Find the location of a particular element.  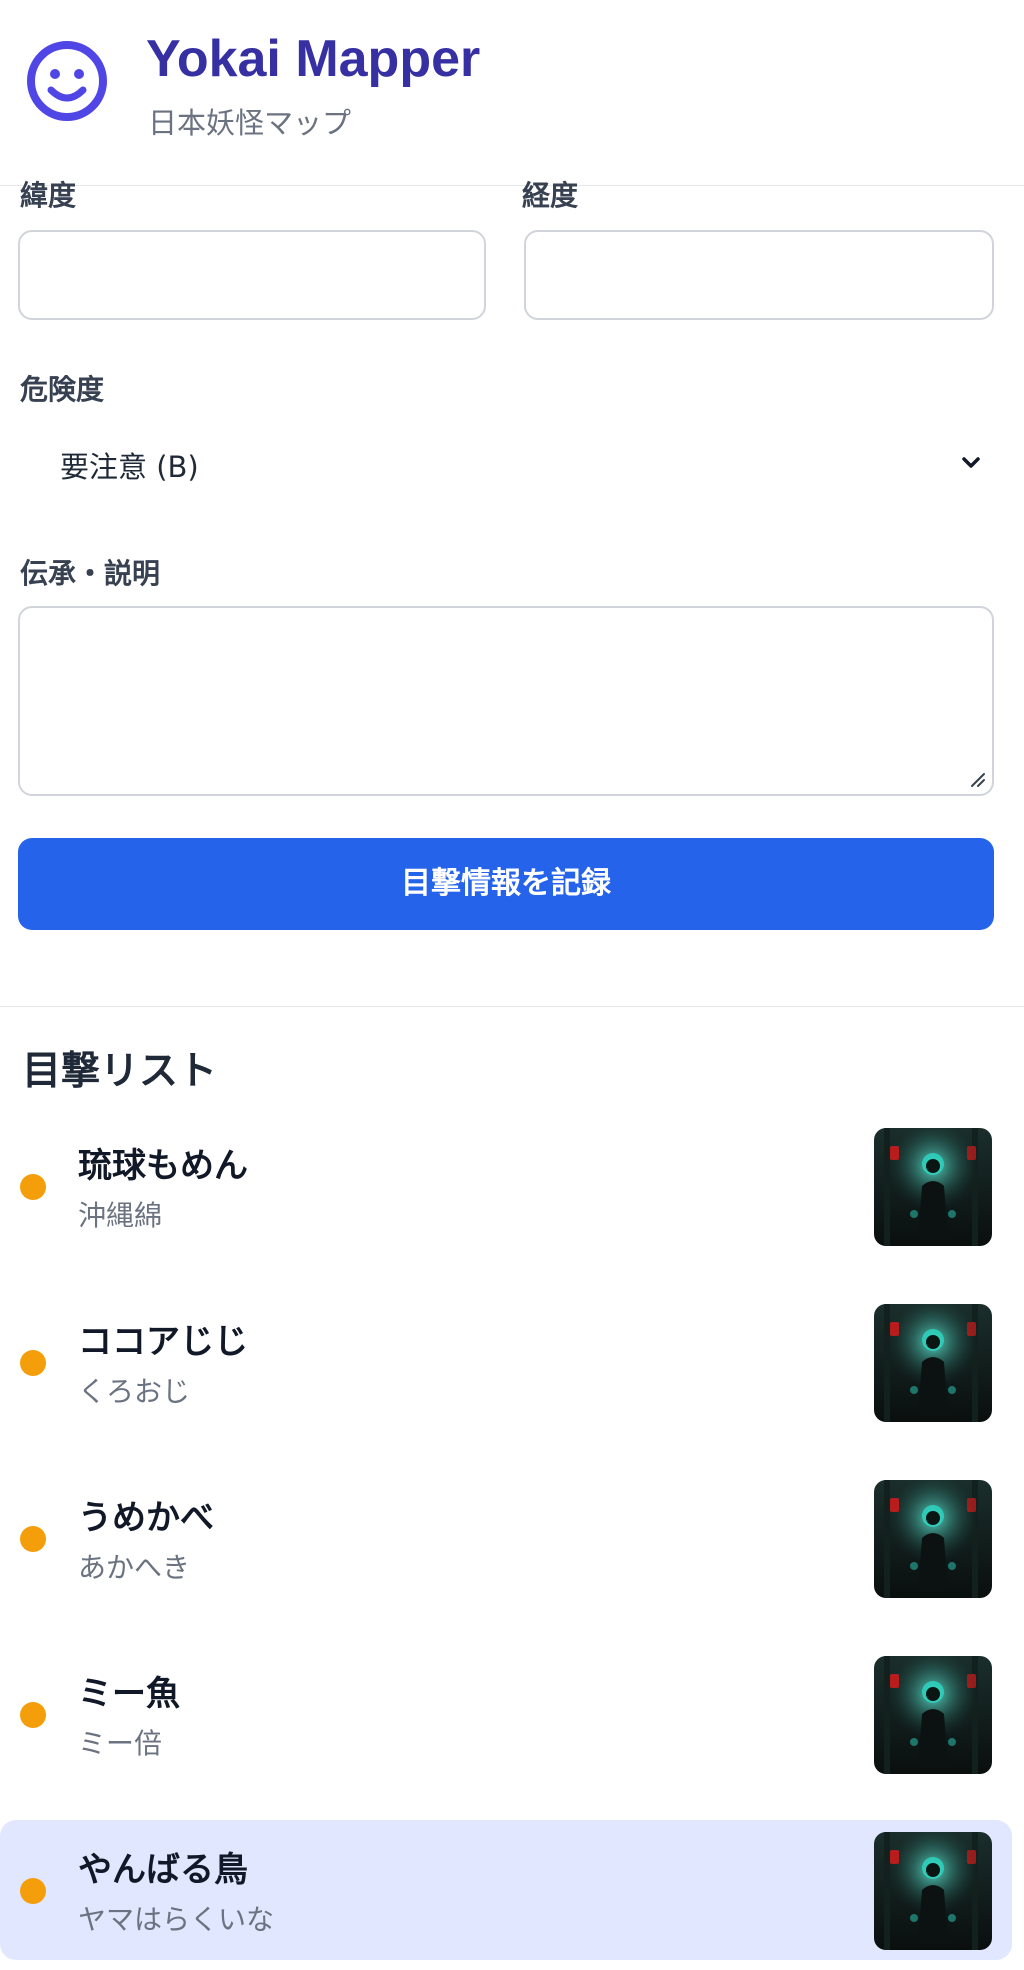

yokai-reading: ヤマはらくいな is located at coordinates (176, 1919).